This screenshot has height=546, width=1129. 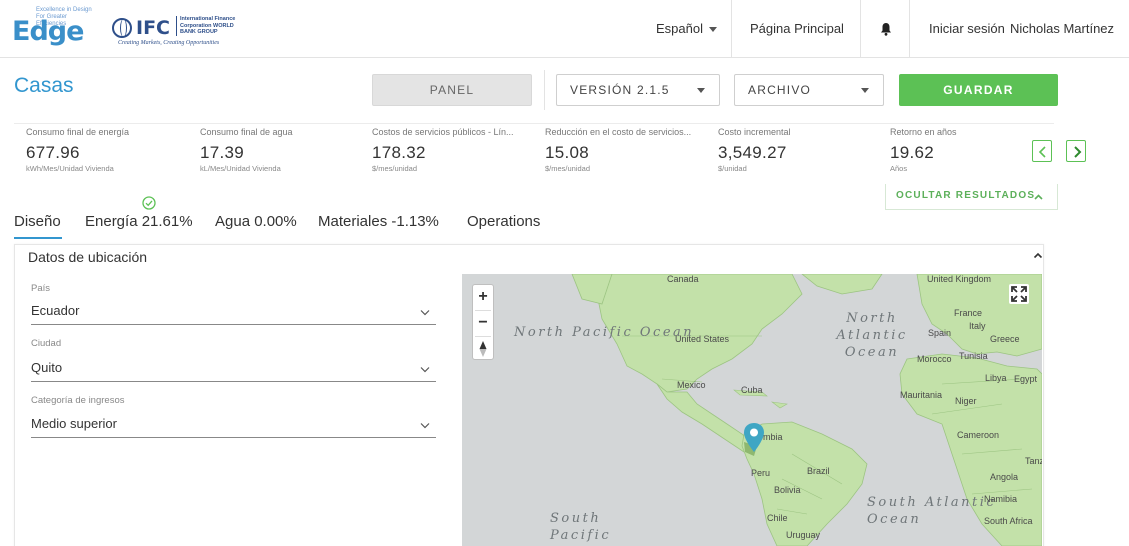 What do you see at coordinates (74, 423) in the screenshot?
I see `income-category-value: Medio superior` at bounding box center [74, 423].